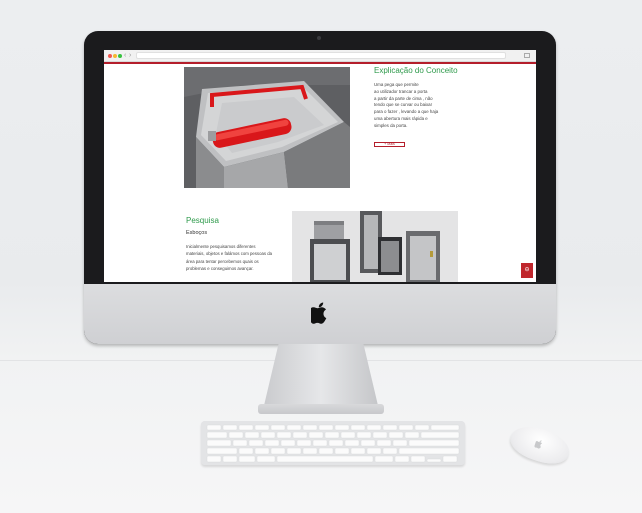 This screenshot has width=642, height=513. What do you see at coordinates (403, 105) in the screenshot?
I see `concept-line: tendo que se curvar ou baixar` at bounding box center [403, 105].